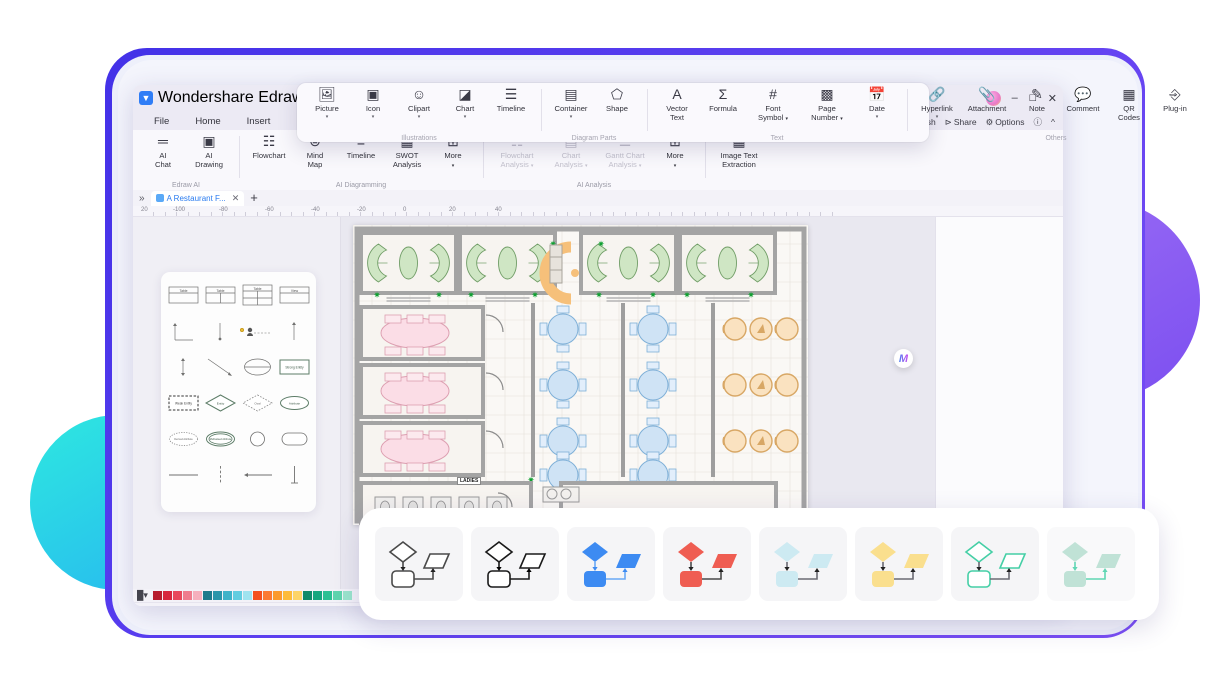  I want to click on insert-item-picture: 🖼 Picture ▾, so click(327, 102).